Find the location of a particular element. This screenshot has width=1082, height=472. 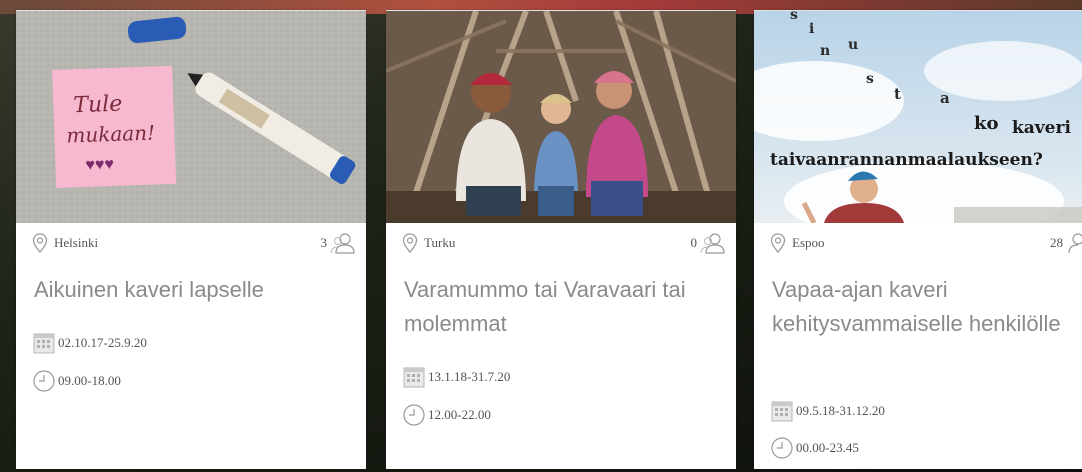

event-title: Varamummo tai Varavaari tai molemmat is located at coordinates (559, 307).